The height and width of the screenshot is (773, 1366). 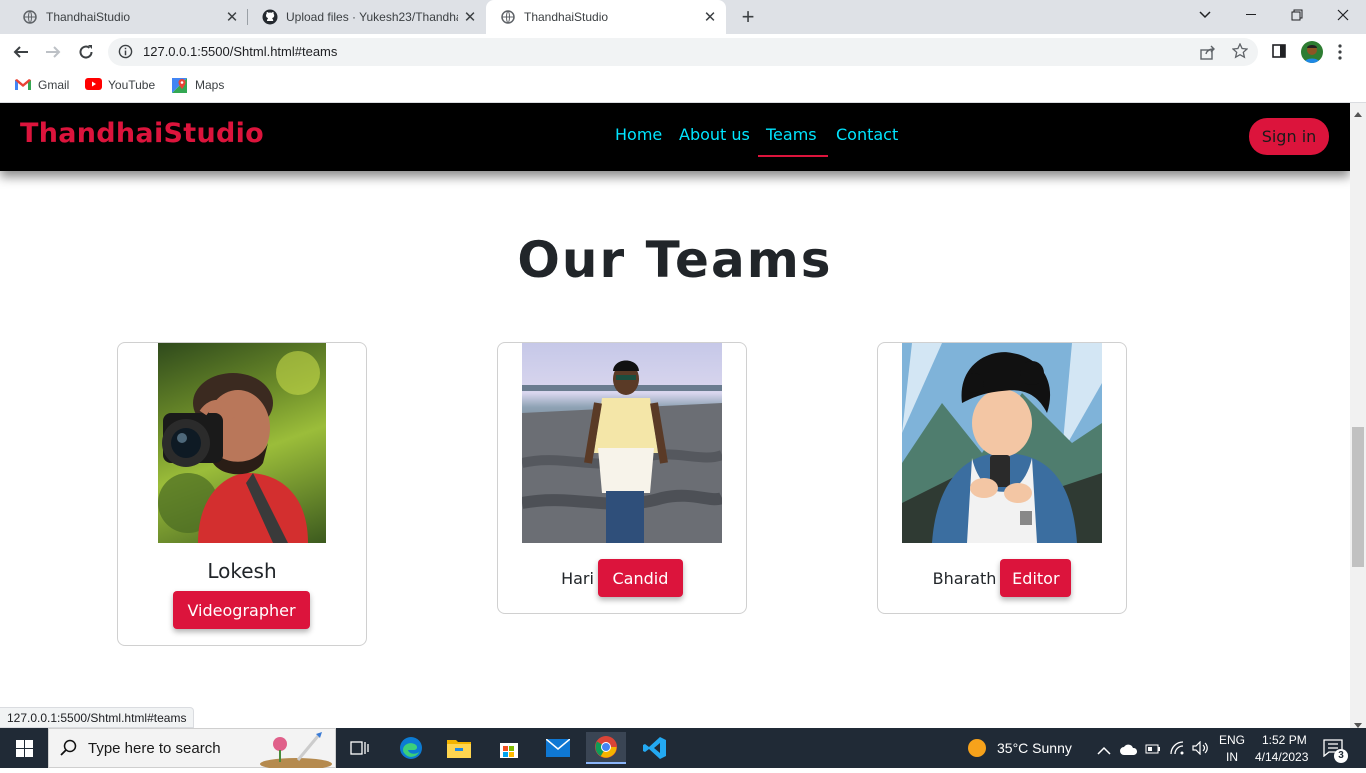 I want to click on weather-text: 35°C Sunny, so click(x=1034, y=748).